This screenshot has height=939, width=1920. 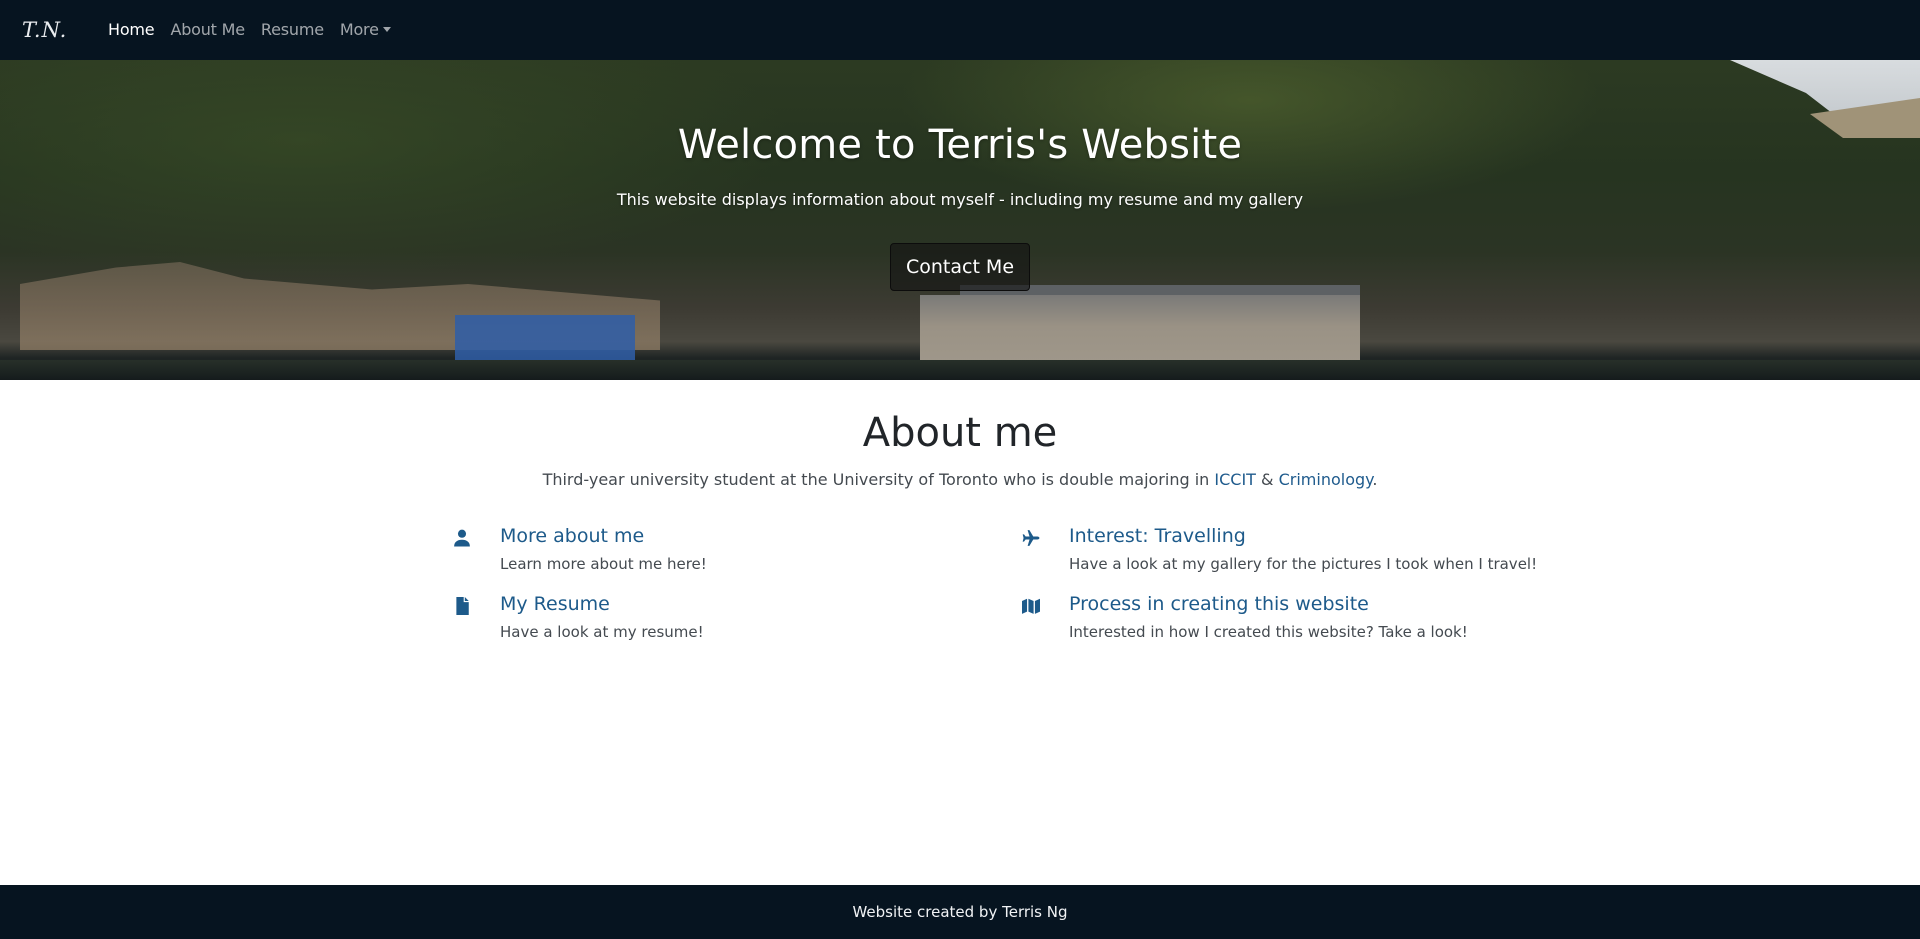 I want to click on feature-description: Learn more about me here!, so click(x=603, y=564).